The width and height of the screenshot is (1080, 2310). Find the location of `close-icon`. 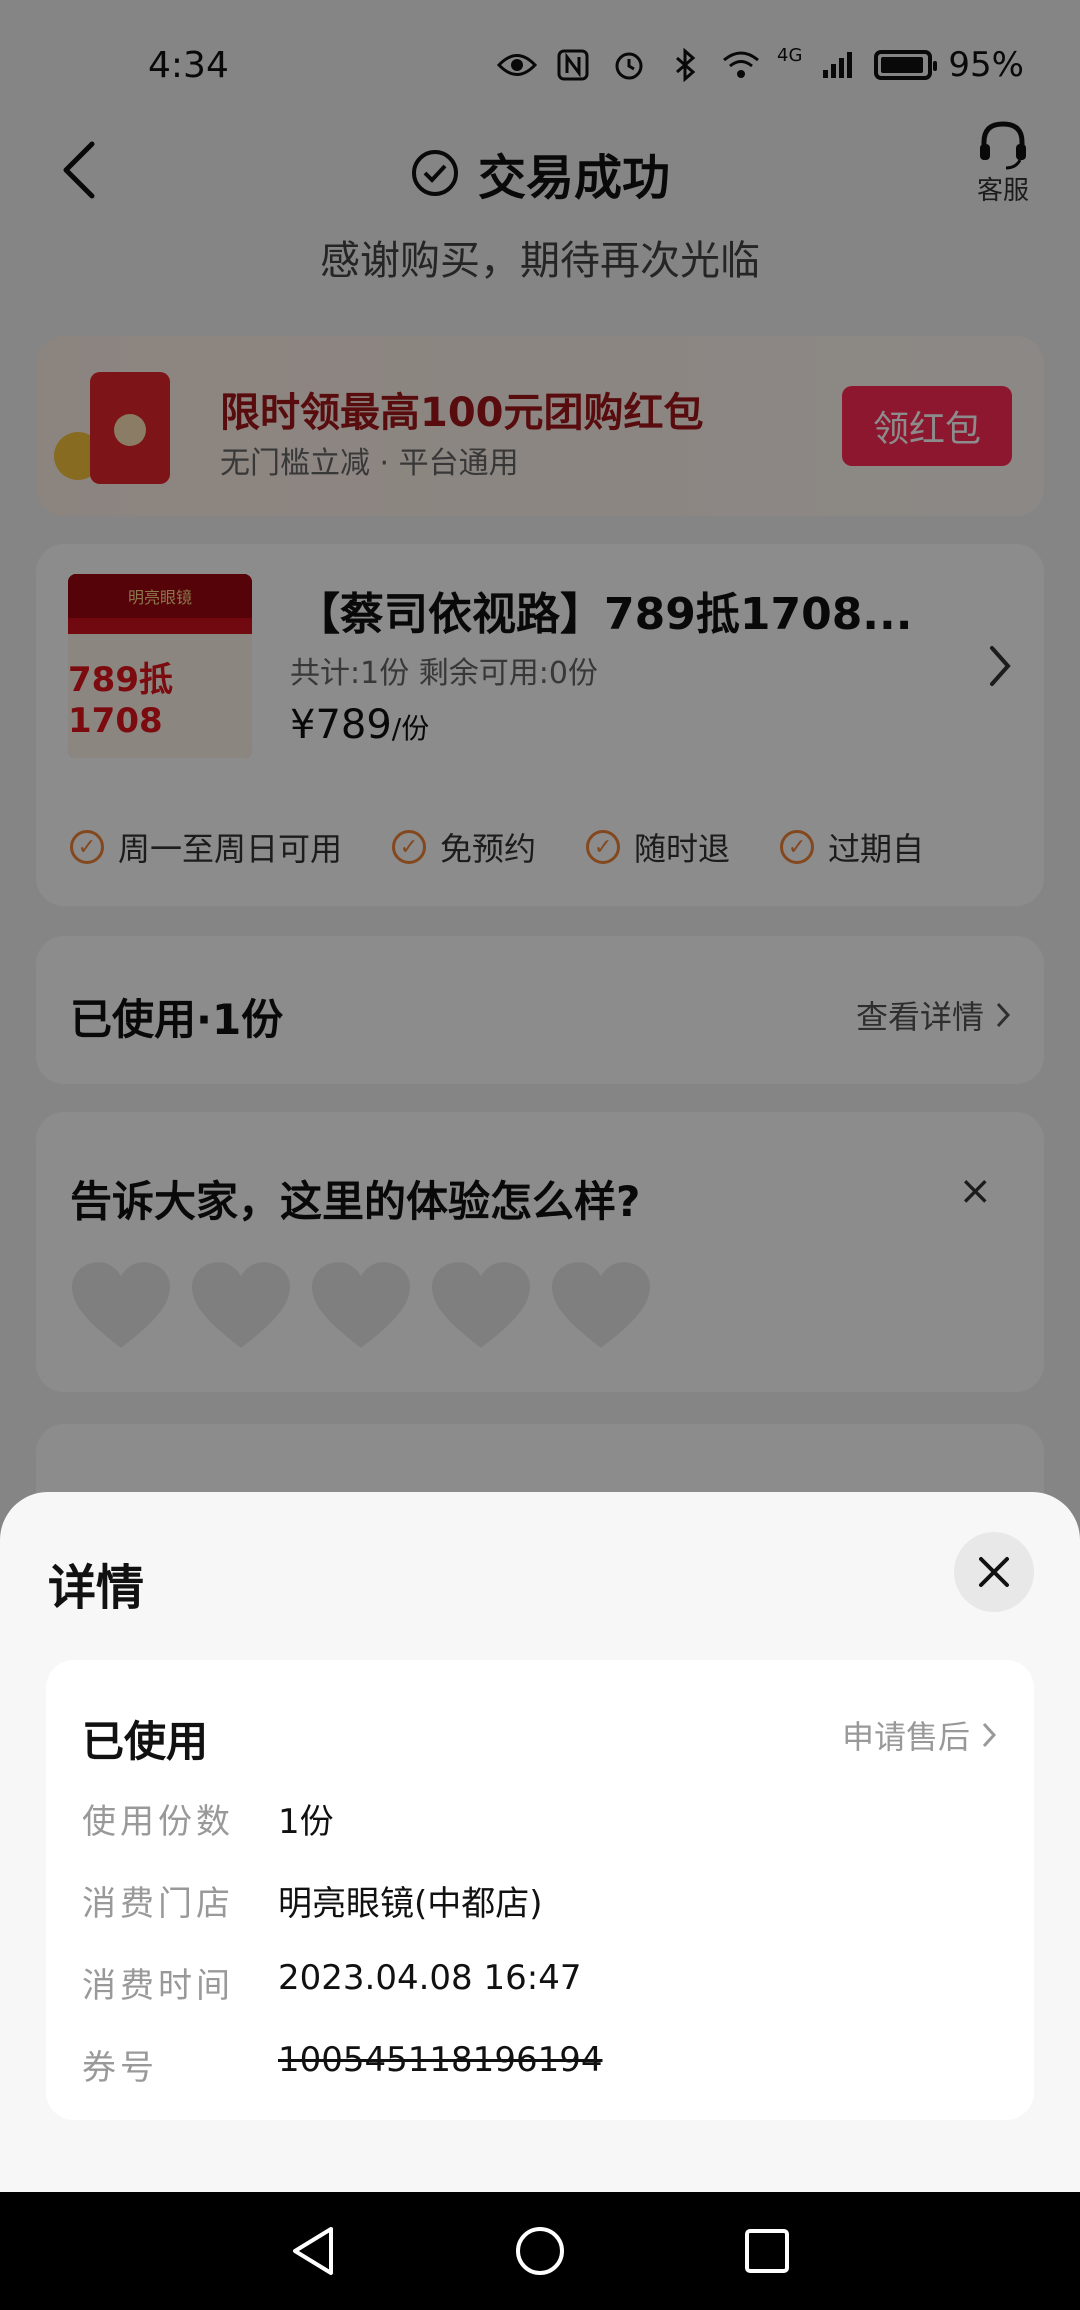

close-icon is located at coordinates (994, 1572).